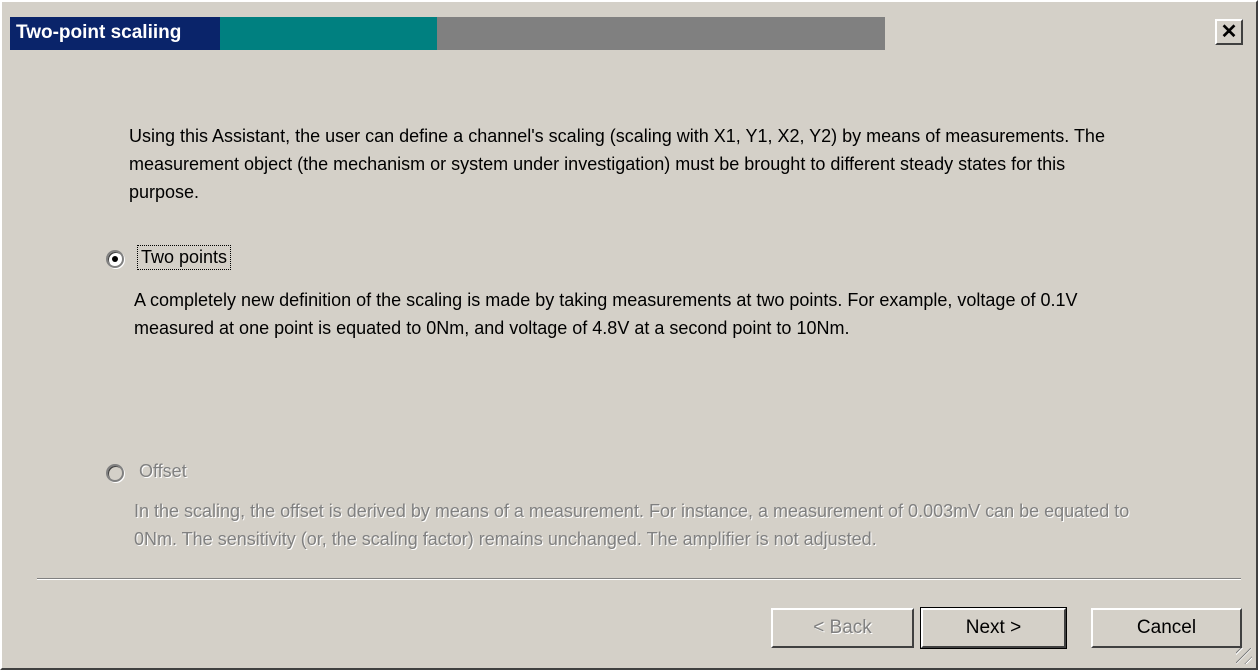  Describe the element at coordinates (1166, 628) in the screenshot. I see `cancel-button: Cancel` at that location.